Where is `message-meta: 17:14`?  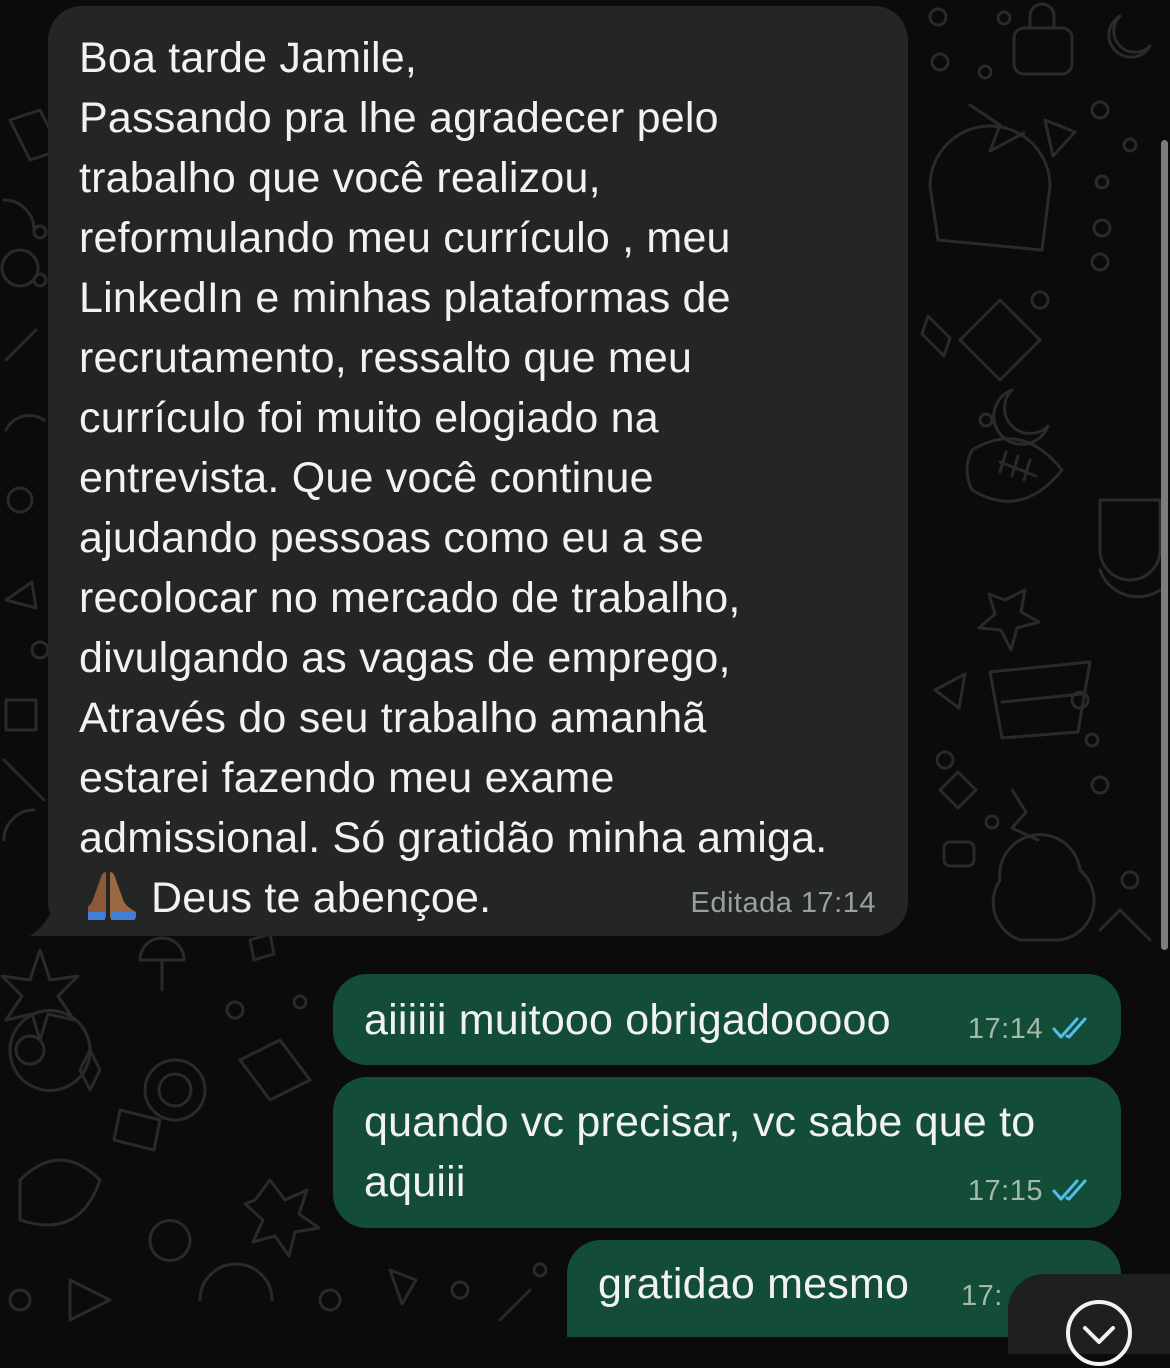 message-meta: 17:14 is located at coordinates (1028, 1029).